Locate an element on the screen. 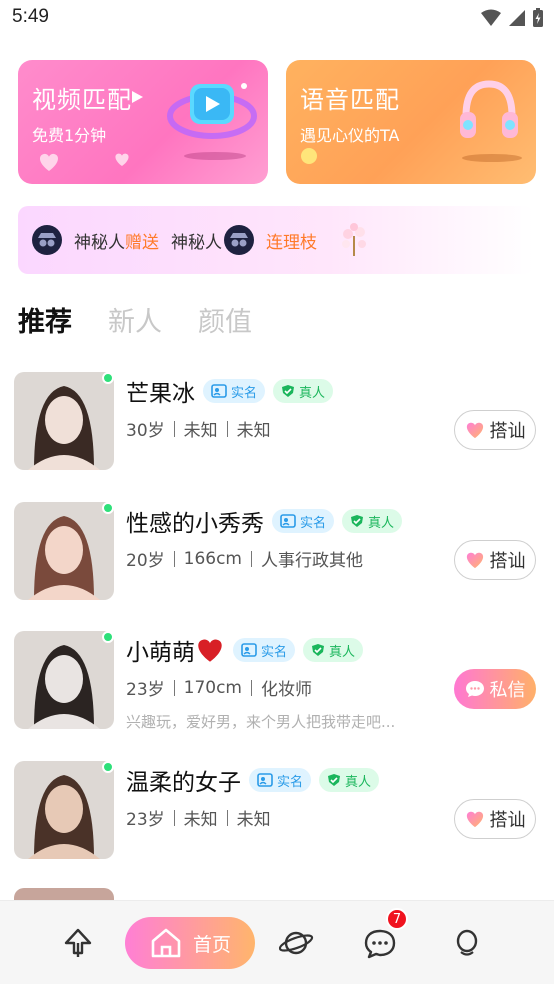 The width and height of the screenshot is (554, 984). home-icon is located at coordinates (166, 943).